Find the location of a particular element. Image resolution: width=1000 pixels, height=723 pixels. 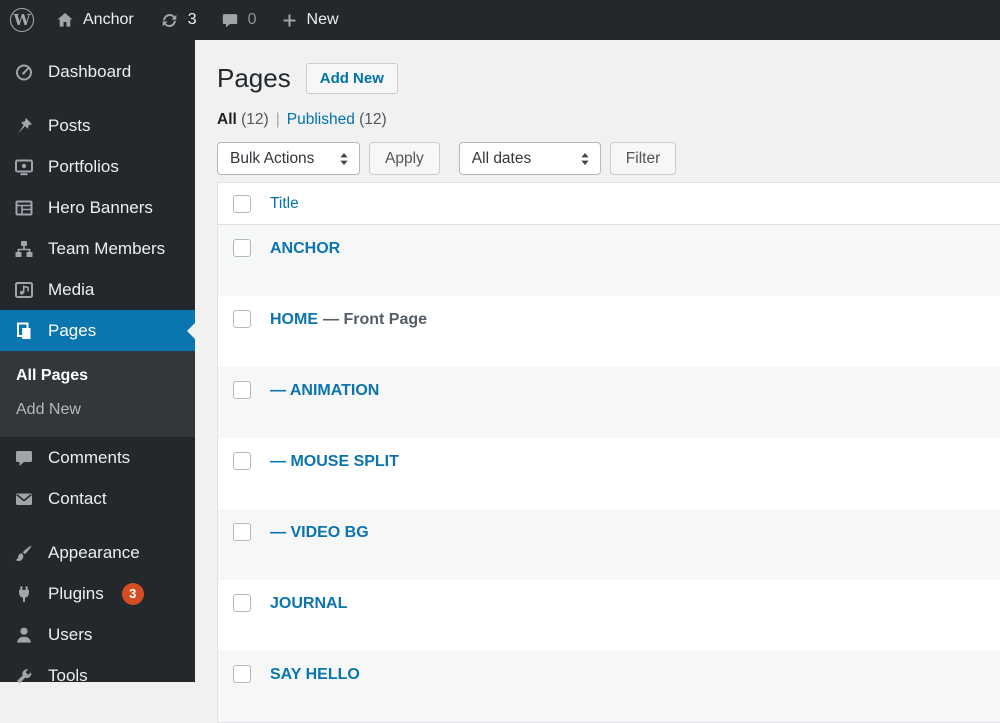

view-published-label: Published is located at coordinates (320, 119).